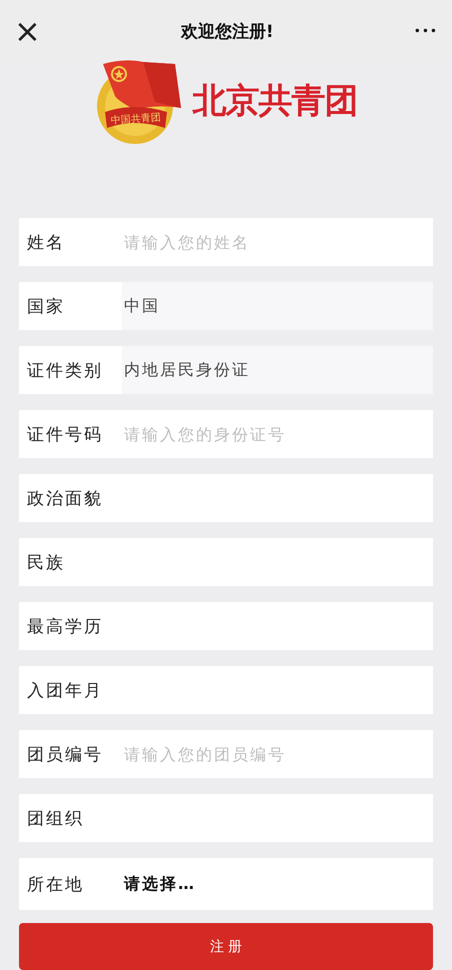 Image resolution: width=452 pixels, height=970 pixels. Describe the element at coordinates (70, 434) in the screenshot. I see `field-label: 证件号码` at that location.